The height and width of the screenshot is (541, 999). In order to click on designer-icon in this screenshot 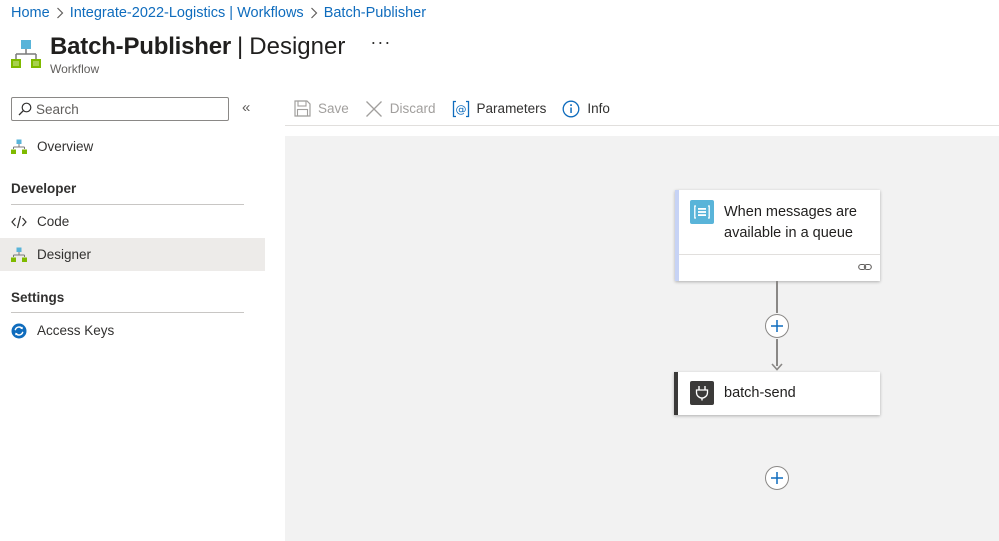, I will do `click(19, 255)`.